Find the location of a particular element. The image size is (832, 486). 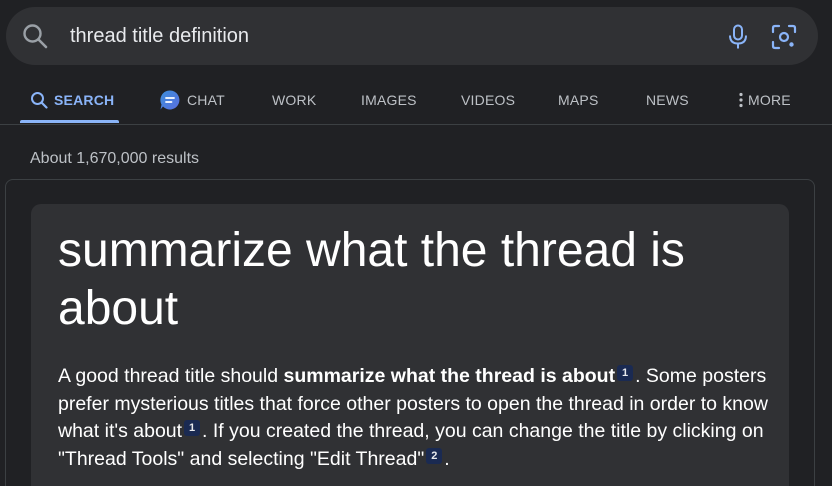

tab-search: SEARCH is located at coordinates (72, 100).